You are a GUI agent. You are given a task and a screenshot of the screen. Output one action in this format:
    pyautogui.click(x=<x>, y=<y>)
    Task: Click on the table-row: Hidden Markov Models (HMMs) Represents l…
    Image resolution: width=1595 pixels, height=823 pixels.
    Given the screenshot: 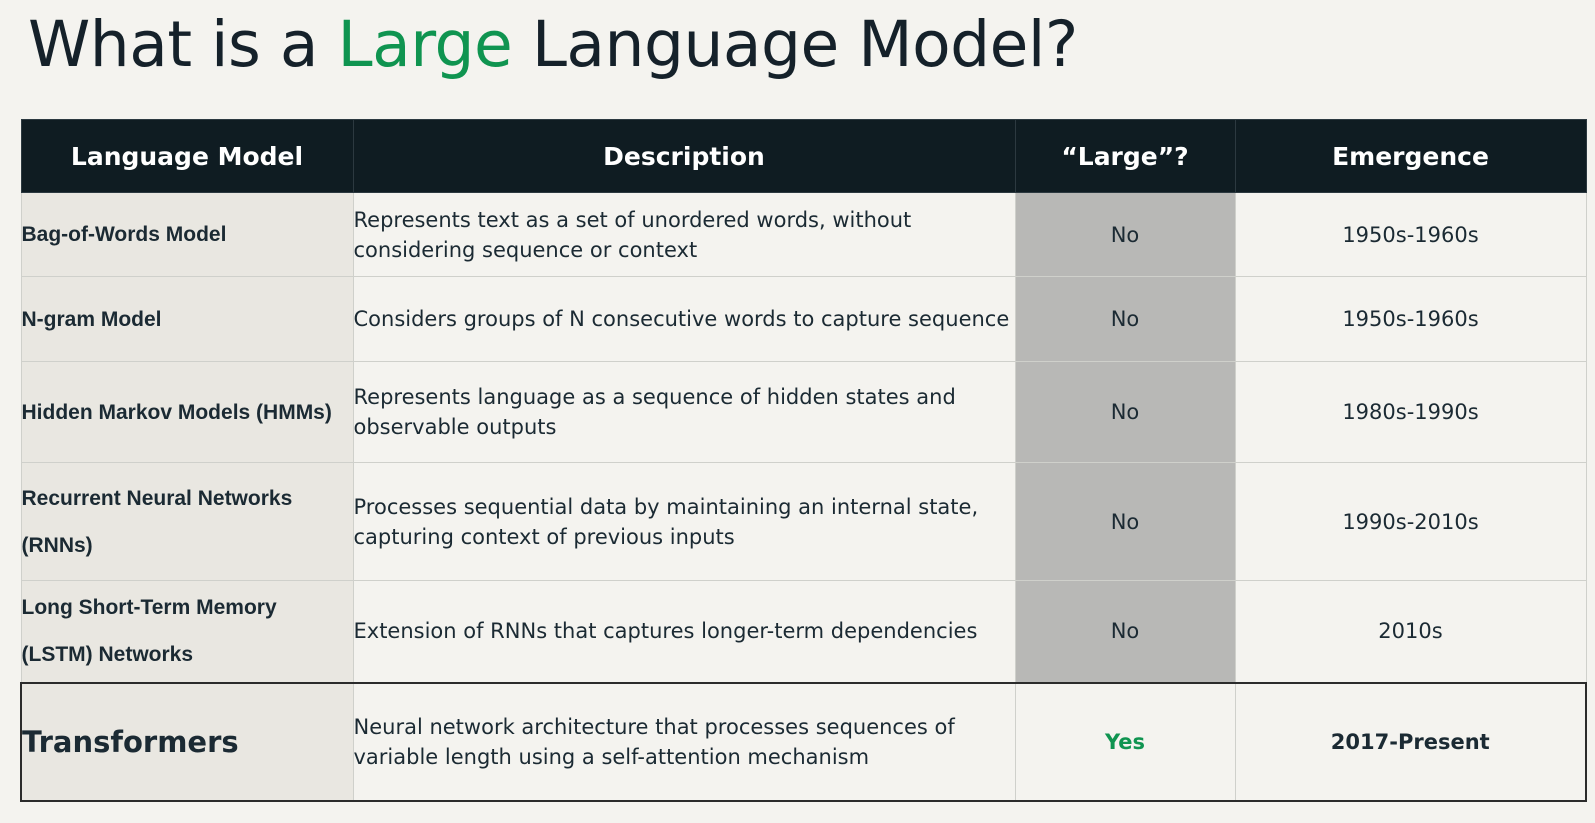 What is the action you would take?
    pyautogui.click(x=803, y=412)
    